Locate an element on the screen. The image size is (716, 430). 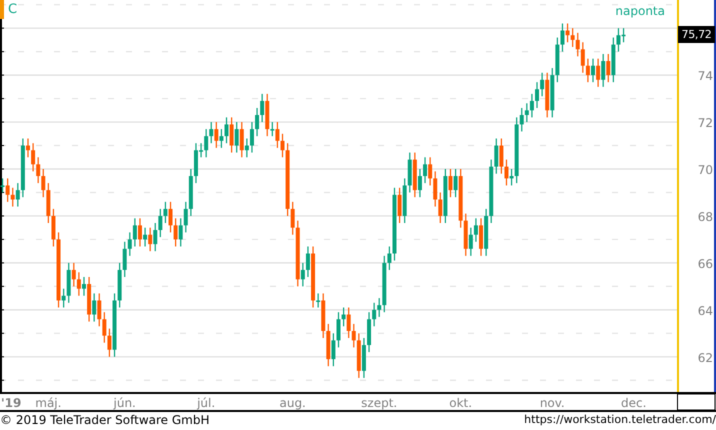
y-axis-label: 62 is located at coordinates (705, 357).